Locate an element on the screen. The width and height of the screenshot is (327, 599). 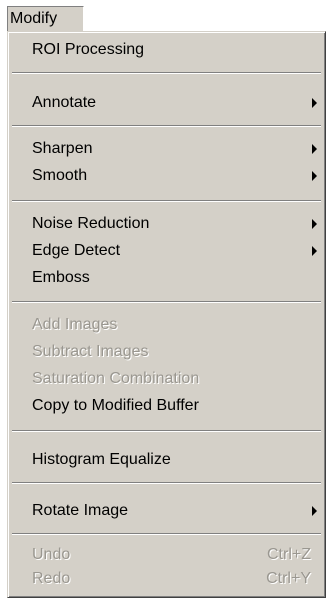
menu-item-noise-reduction: Noise Reduction is located at coordinates (166, 223).